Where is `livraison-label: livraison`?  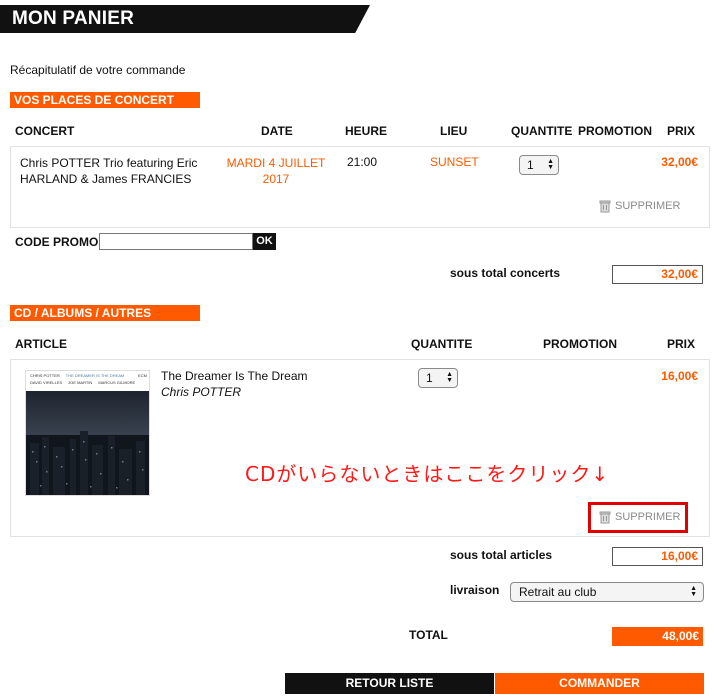
livraison-label: livraison is located at coordinates (475, 590).